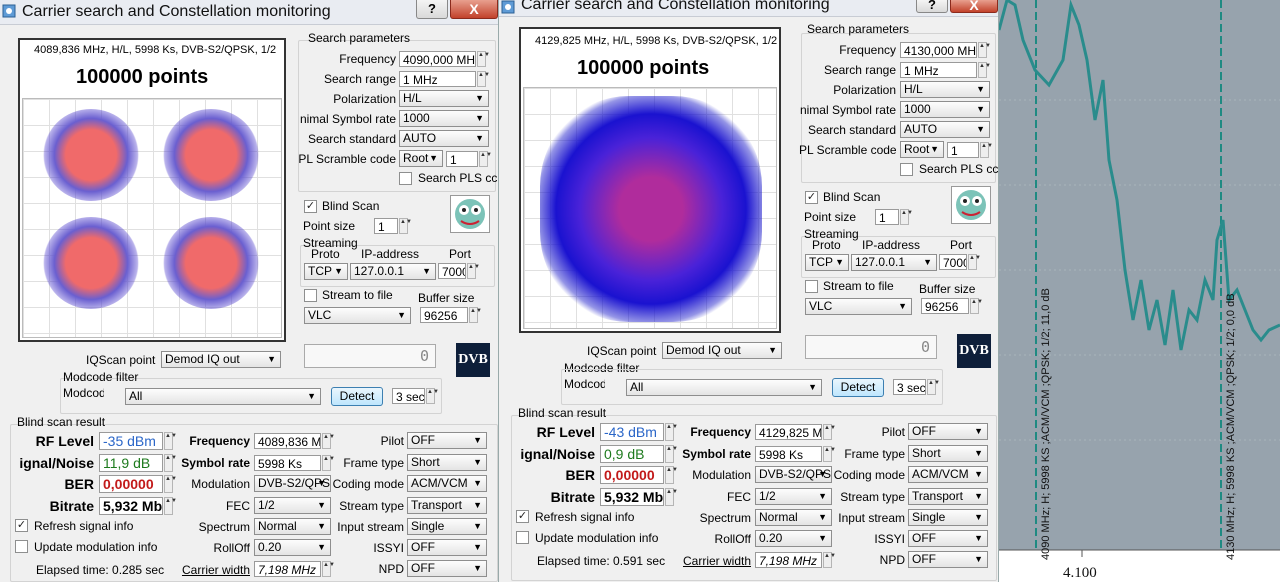 This screenshot has height=585, width=1280. Describe the element at coordinates (131, 441) in the screenshot. I see `rf-level-value: -35 dBm` at that location.